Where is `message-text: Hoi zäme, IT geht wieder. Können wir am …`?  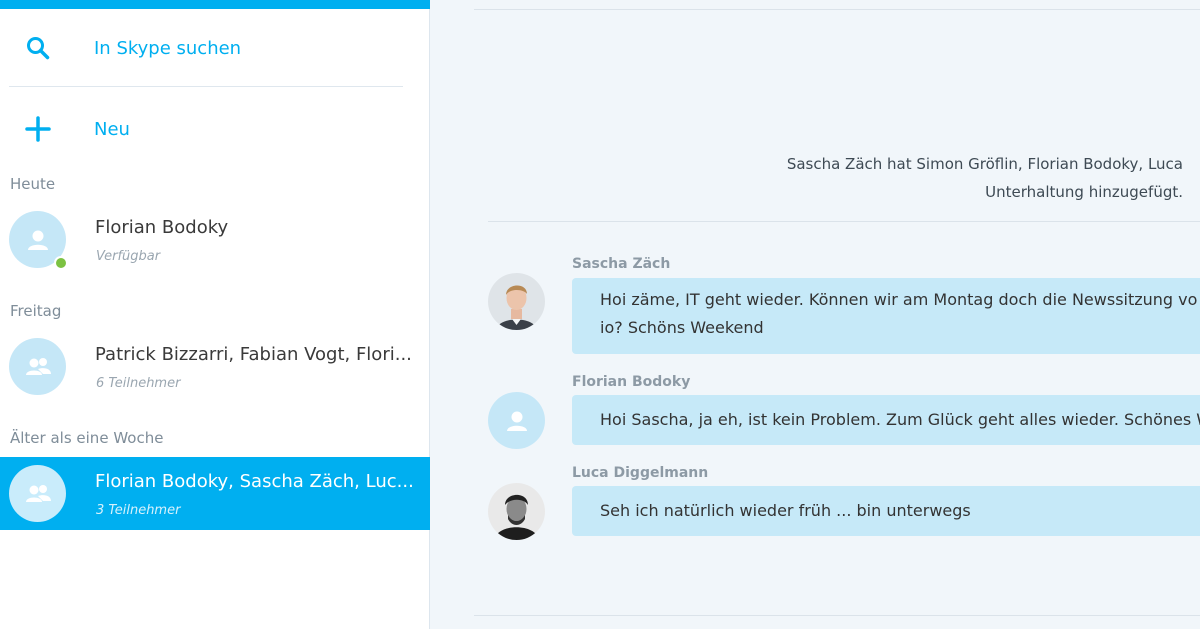
message-text: Hoi zäme, IT geht wieder. Können wir am … is located at coordinates (899, 299).